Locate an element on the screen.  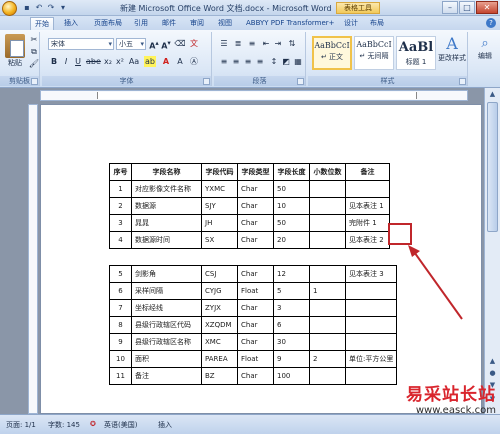
select-browse-object-icon: ● is located at coordinates (492, 373).